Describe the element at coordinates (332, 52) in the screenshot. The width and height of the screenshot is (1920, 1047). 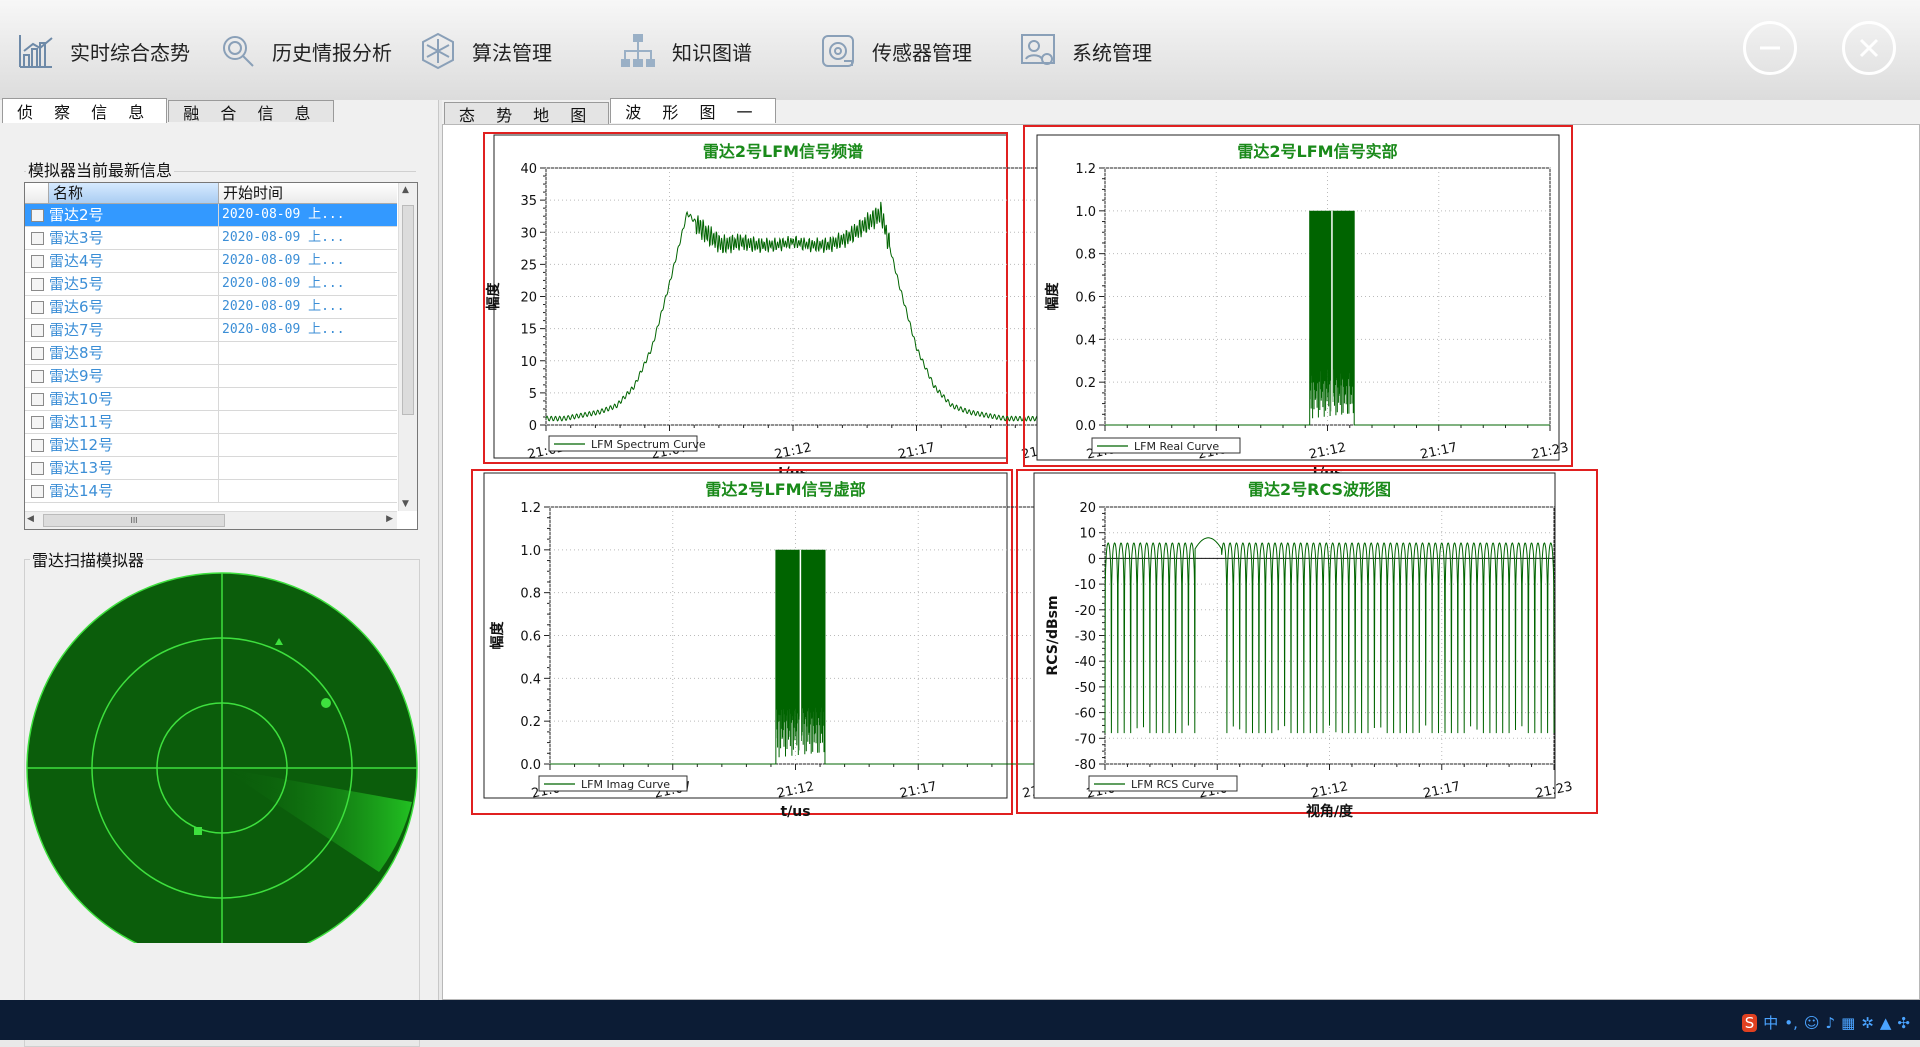
I see `toolbar-label: 历史情报分析` at that location.